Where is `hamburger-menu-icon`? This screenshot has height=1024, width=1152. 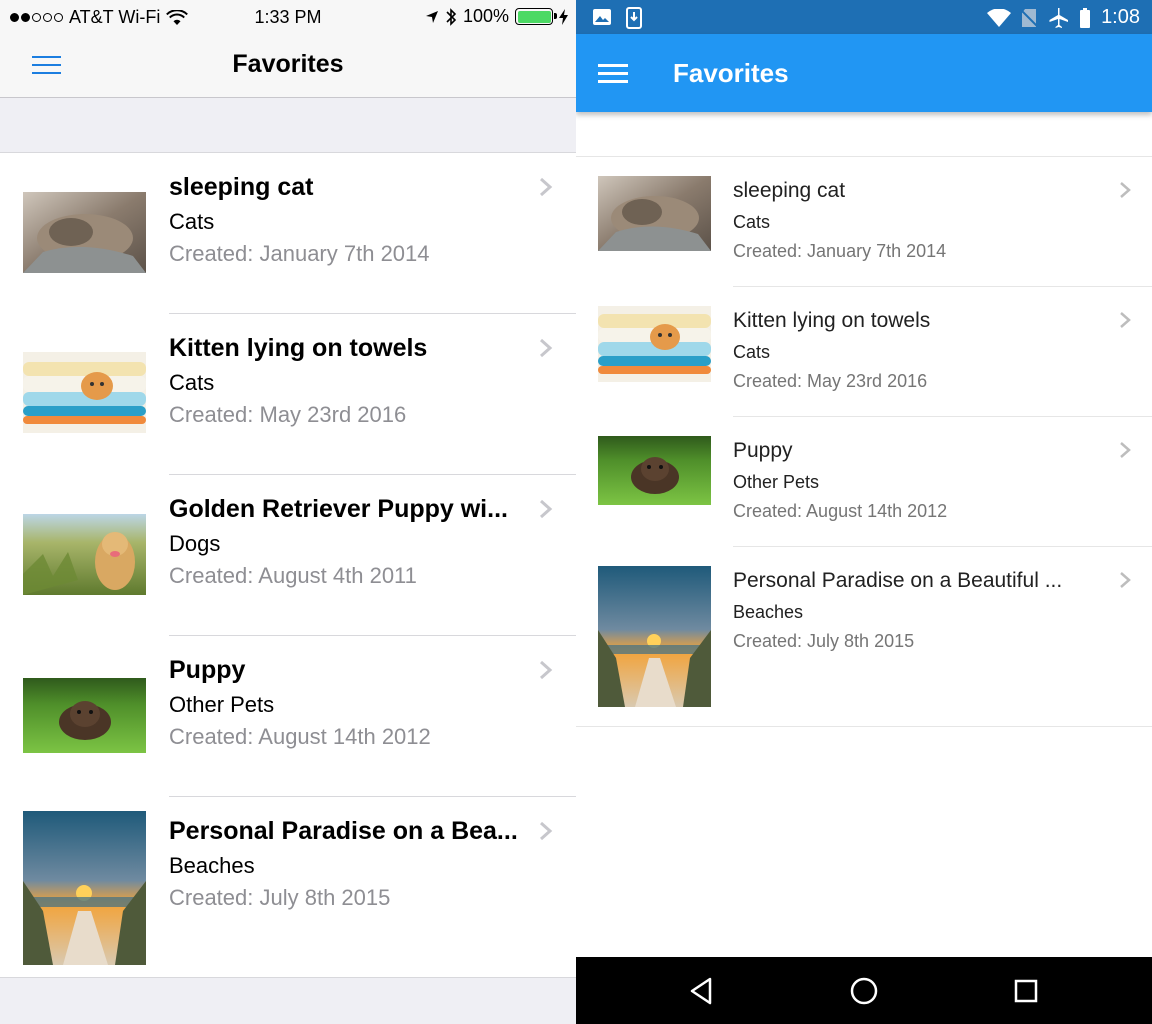 hamburger-menu-icon is located at coordinates (613, 74).